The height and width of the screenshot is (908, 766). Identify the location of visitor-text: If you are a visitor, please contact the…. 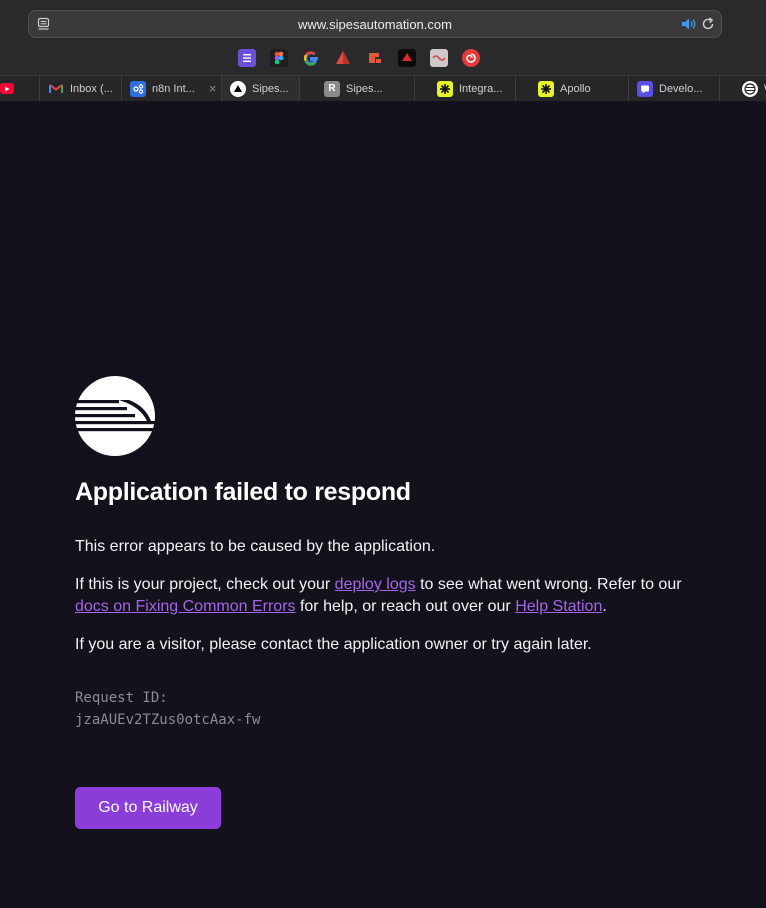
(333, 644).